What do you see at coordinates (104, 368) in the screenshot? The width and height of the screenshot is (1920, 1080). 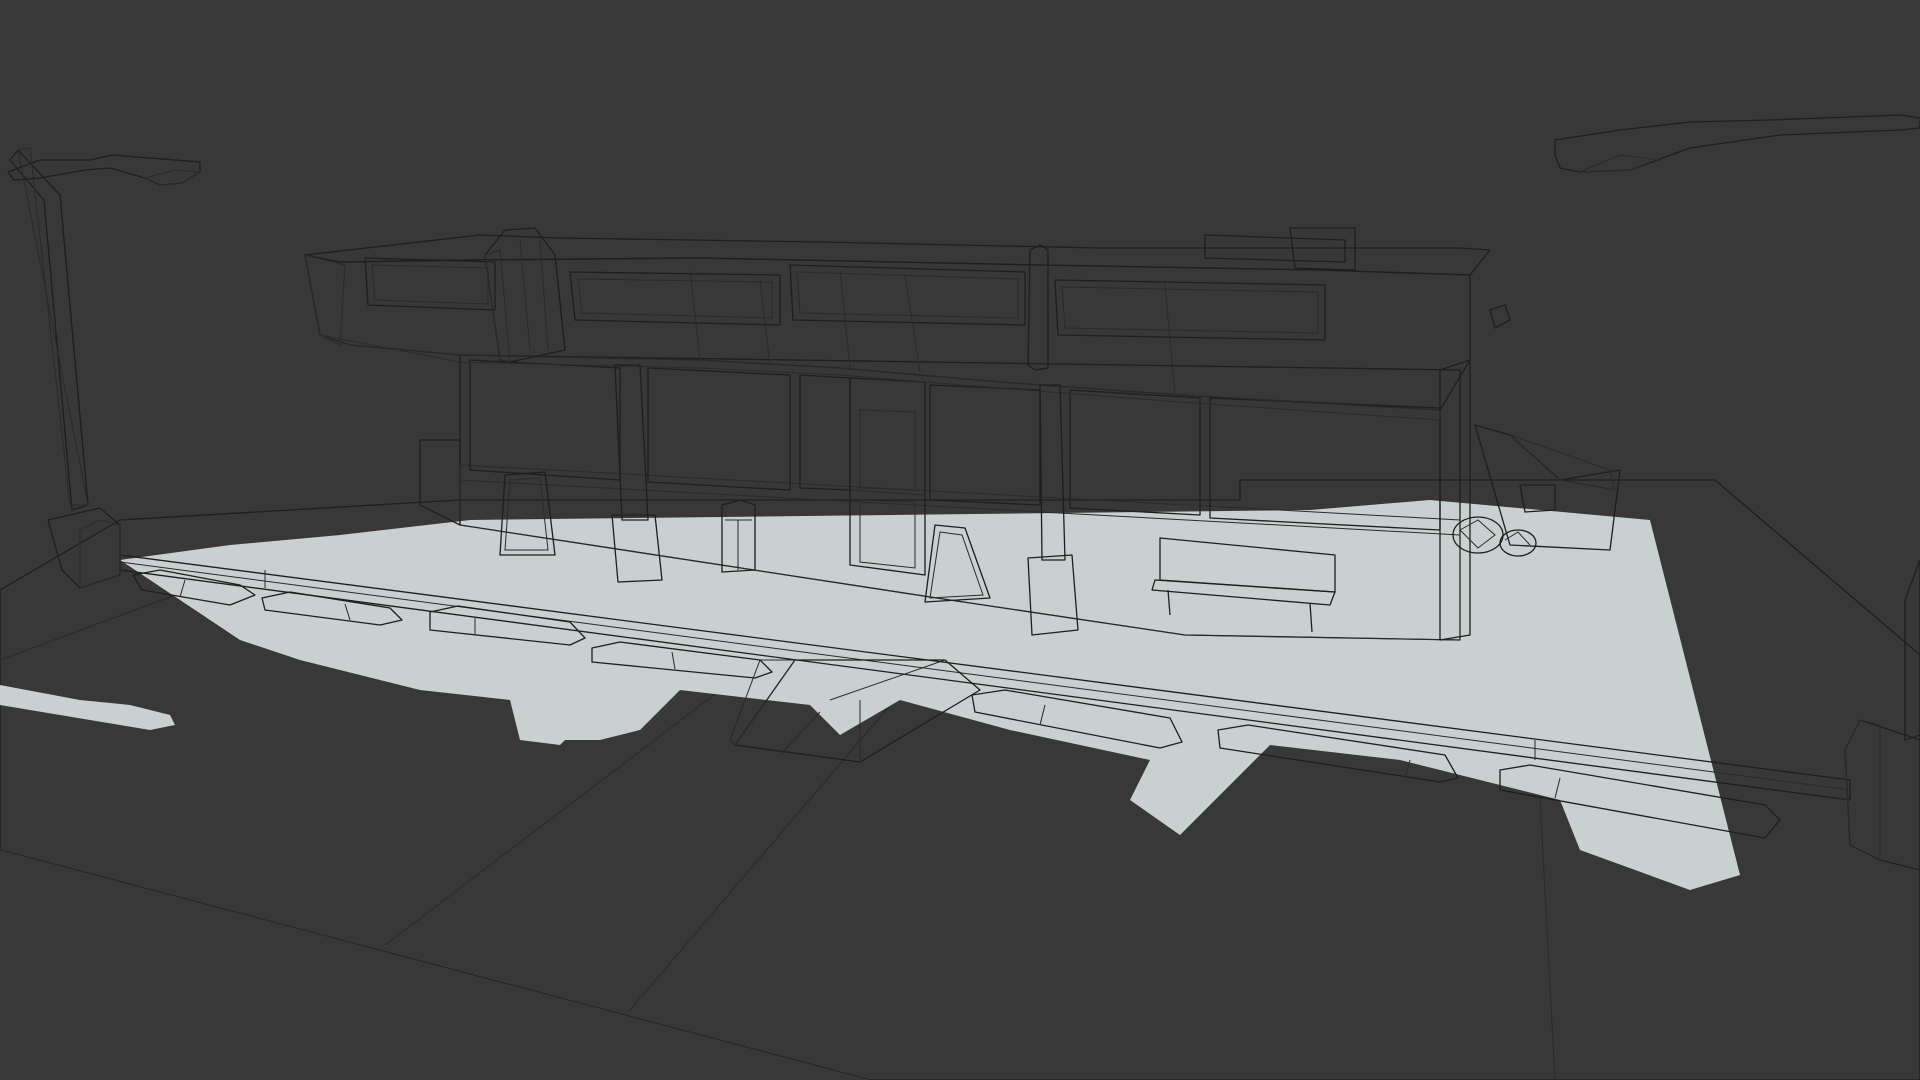 I see `street-lamp` at bounding box center [104, 368].